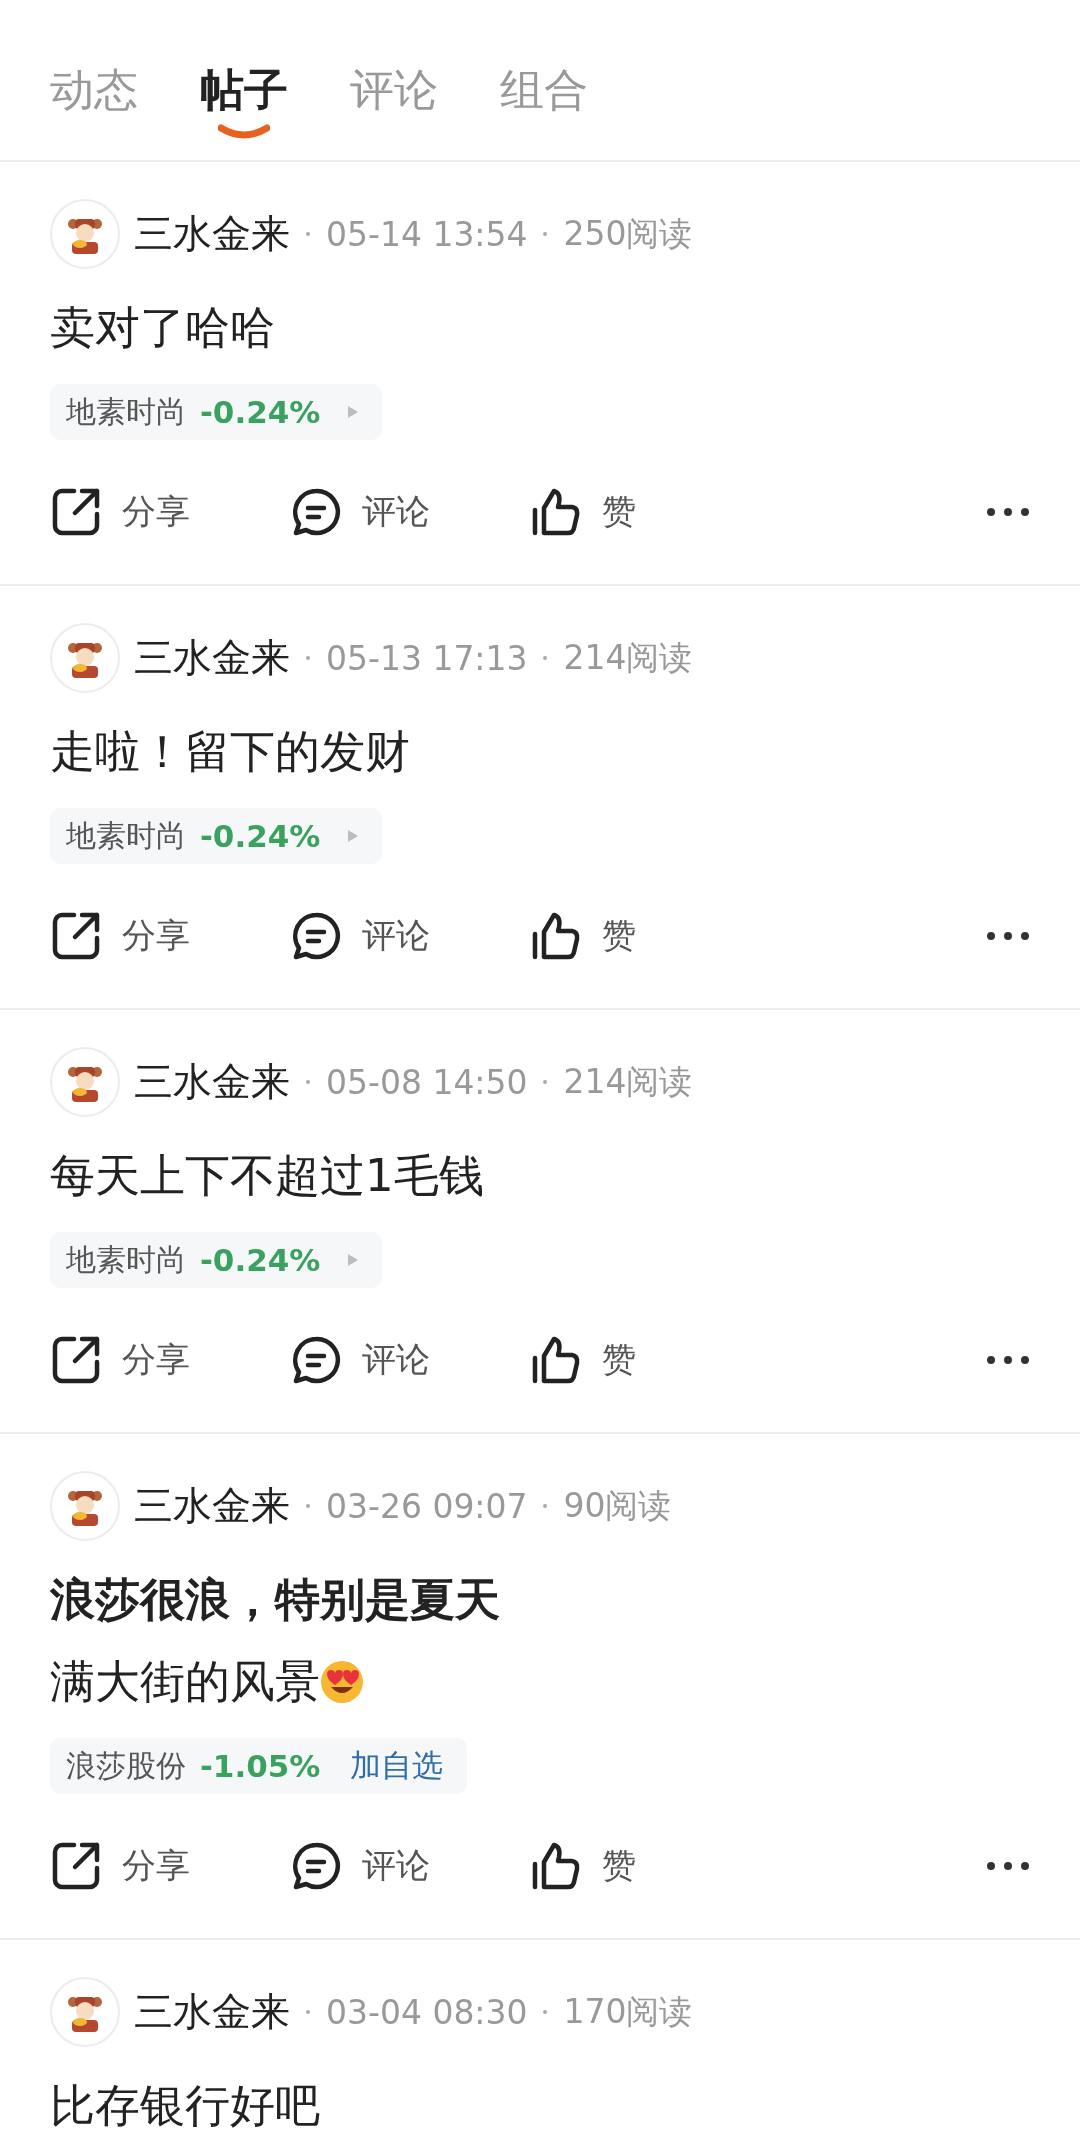 Image resolution: width=1080 pixels, height=2133 pixels. What do you see at coordinates (628, 2011) in the screenshot?
I see `read-count: 170阅读` at bounding box center [628, 2011].